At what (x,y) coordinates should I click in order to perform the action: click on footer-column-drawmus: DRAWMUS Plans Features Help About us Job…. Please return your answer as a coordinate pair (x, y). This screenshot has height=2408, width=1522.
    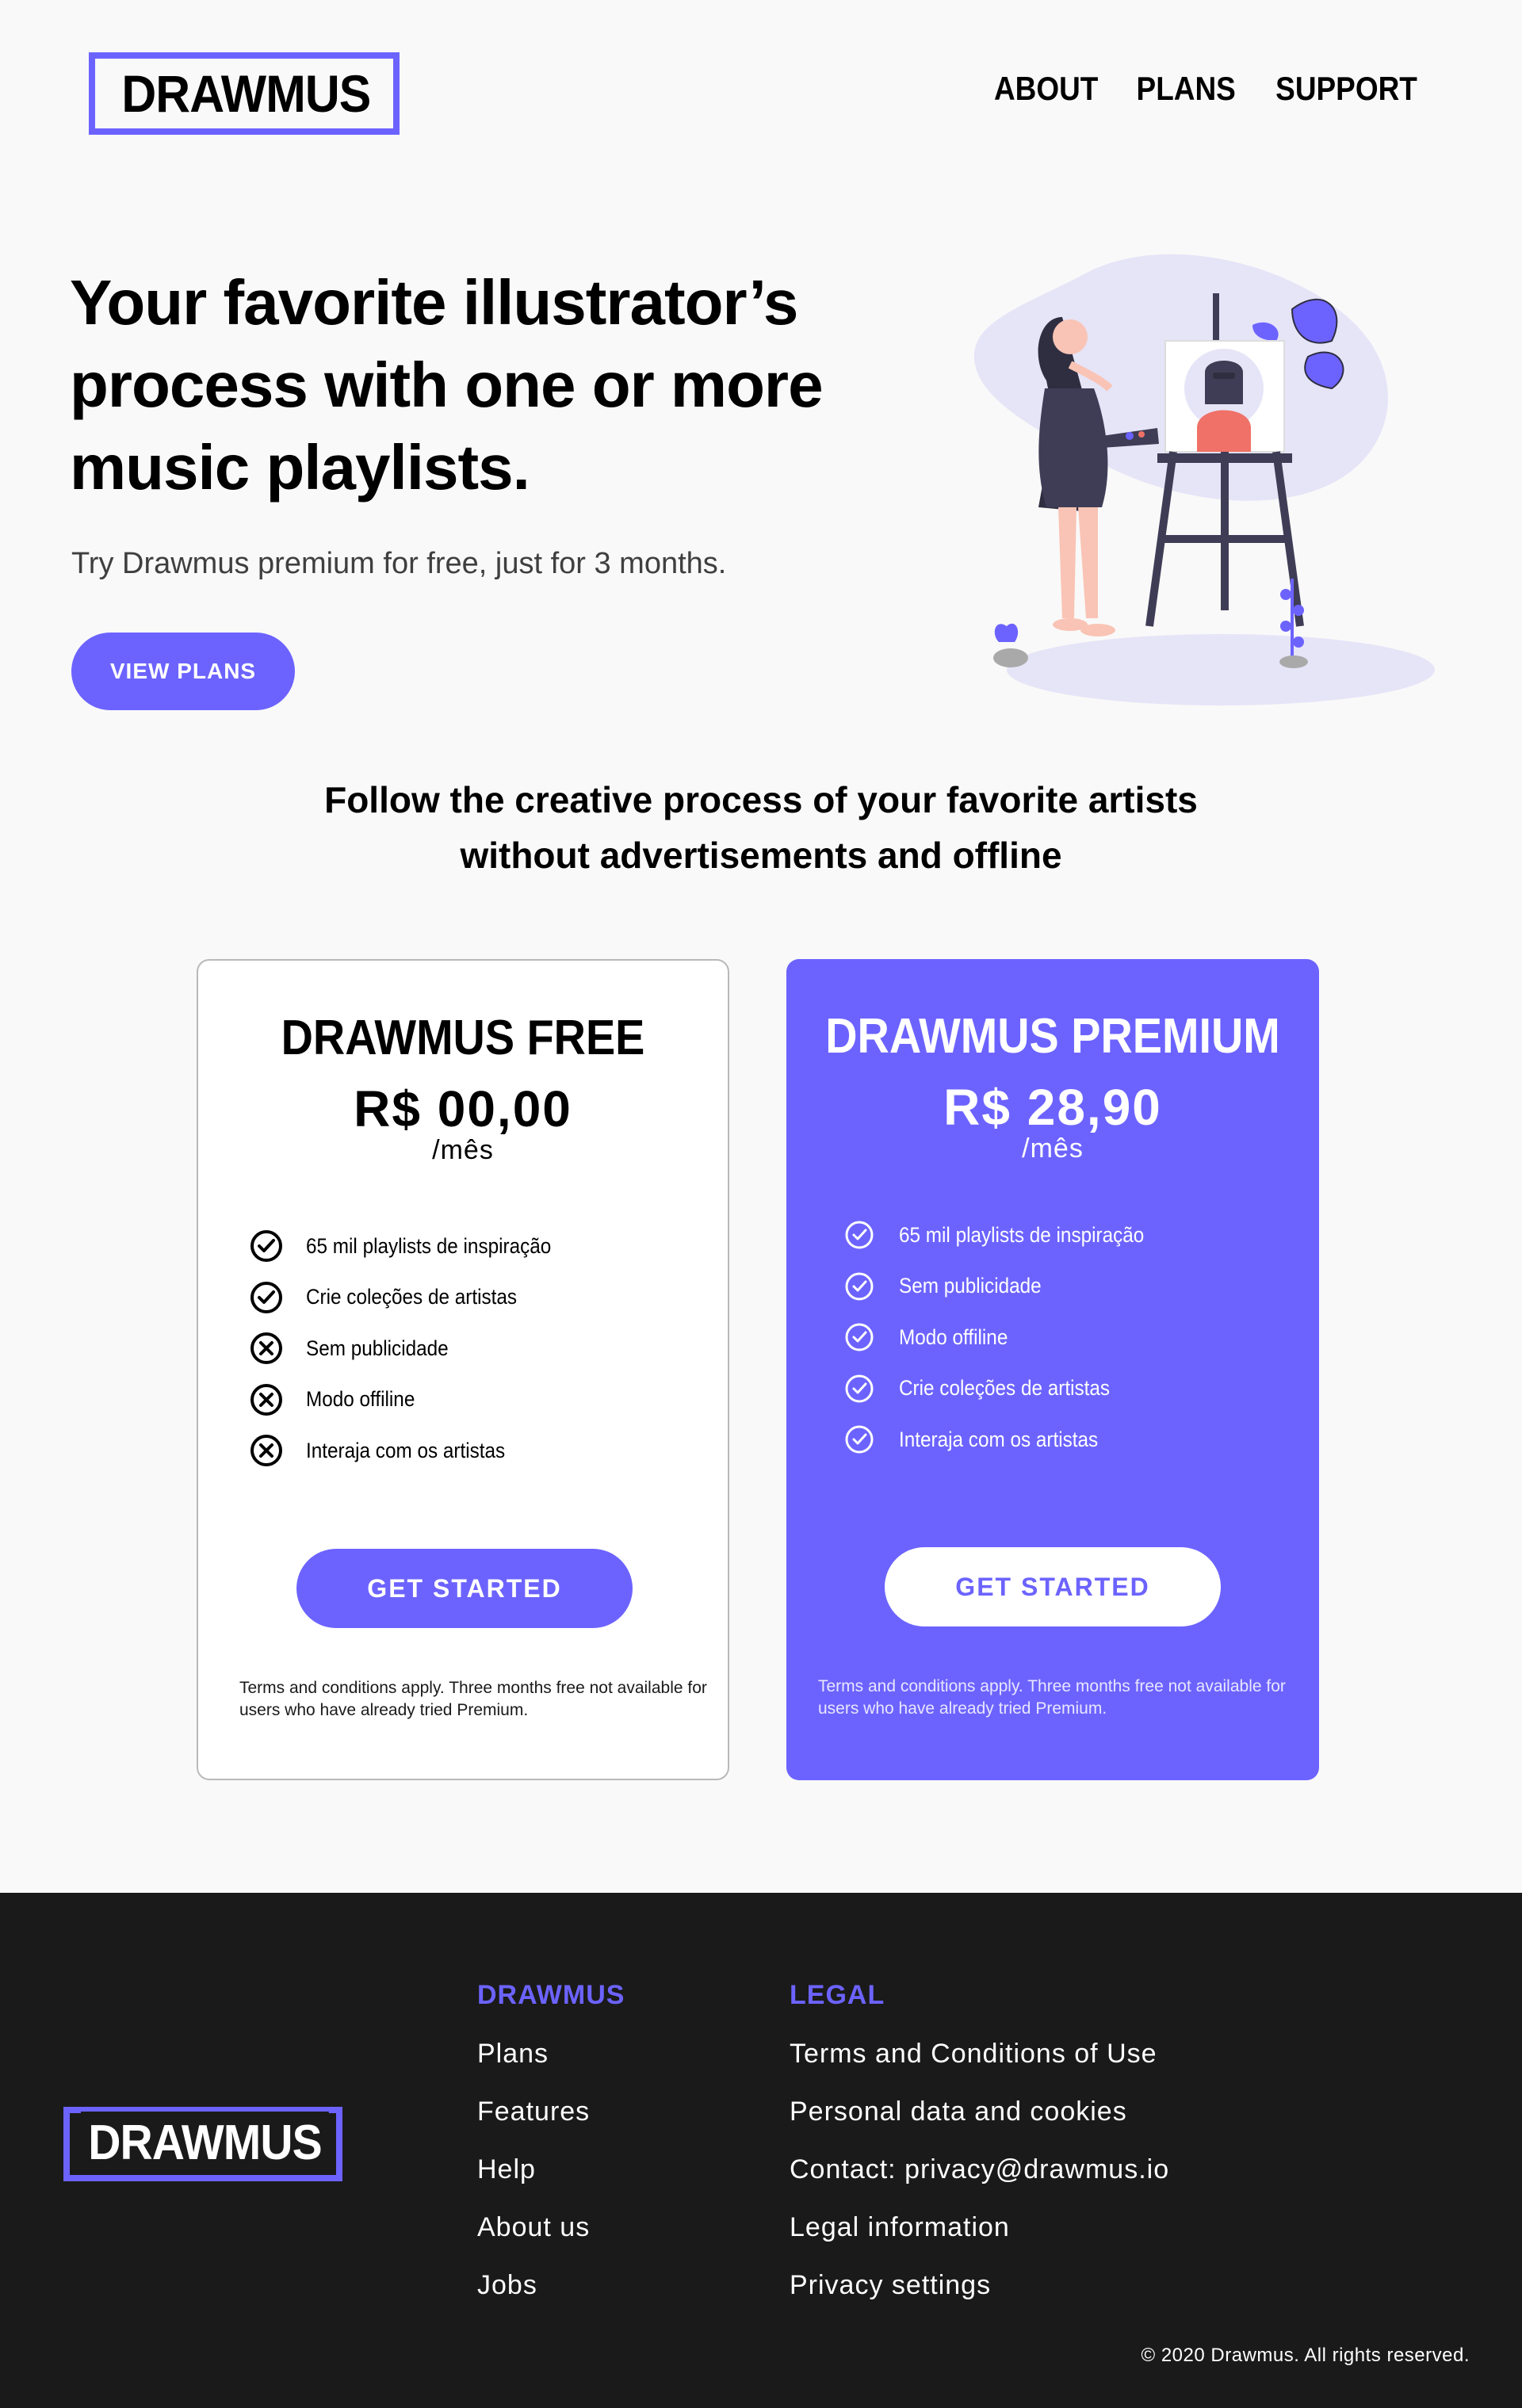
    Looking at the image, I should click on (551, 2147).